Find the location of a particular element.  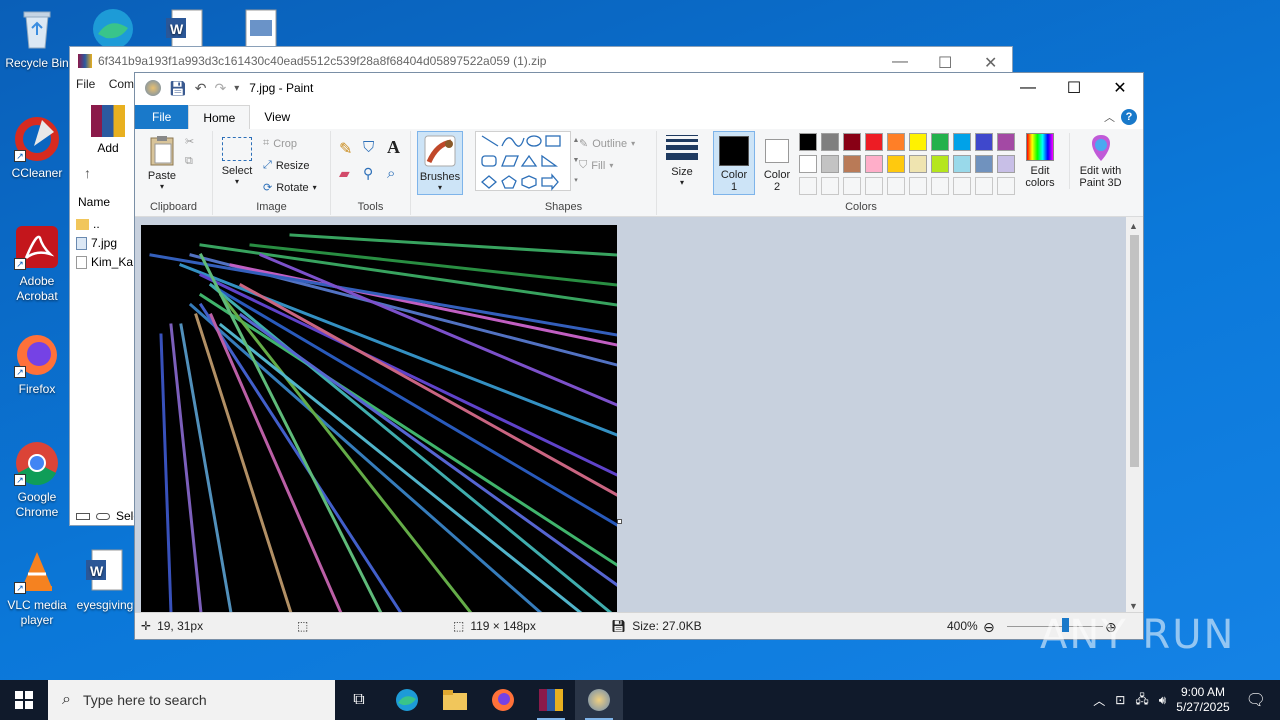

list-item: 7.jpg is located at coordinates (104, 243).